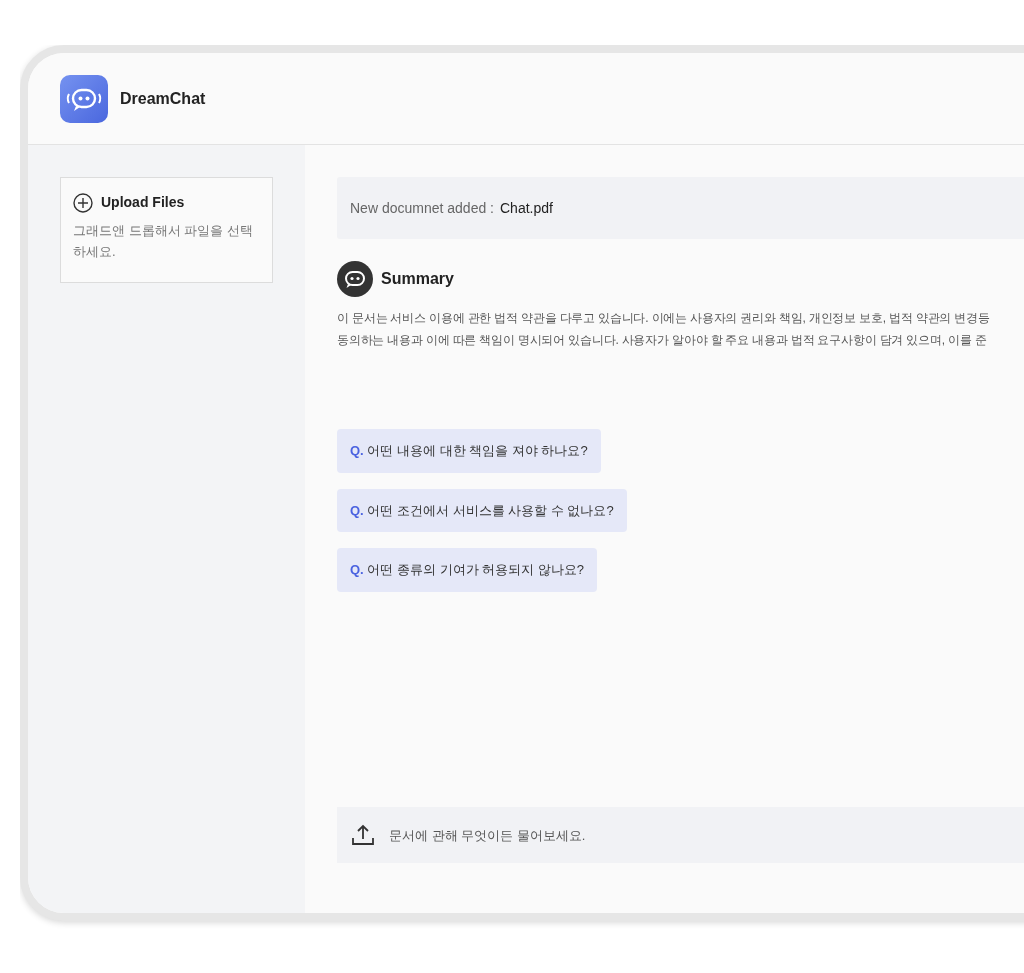  Describe the element at coordinates (467, 570) in the screenshot. I see `suggested-question-button: Q. 어떤 종류의 기여가 허용되지 않나요?` at that location.